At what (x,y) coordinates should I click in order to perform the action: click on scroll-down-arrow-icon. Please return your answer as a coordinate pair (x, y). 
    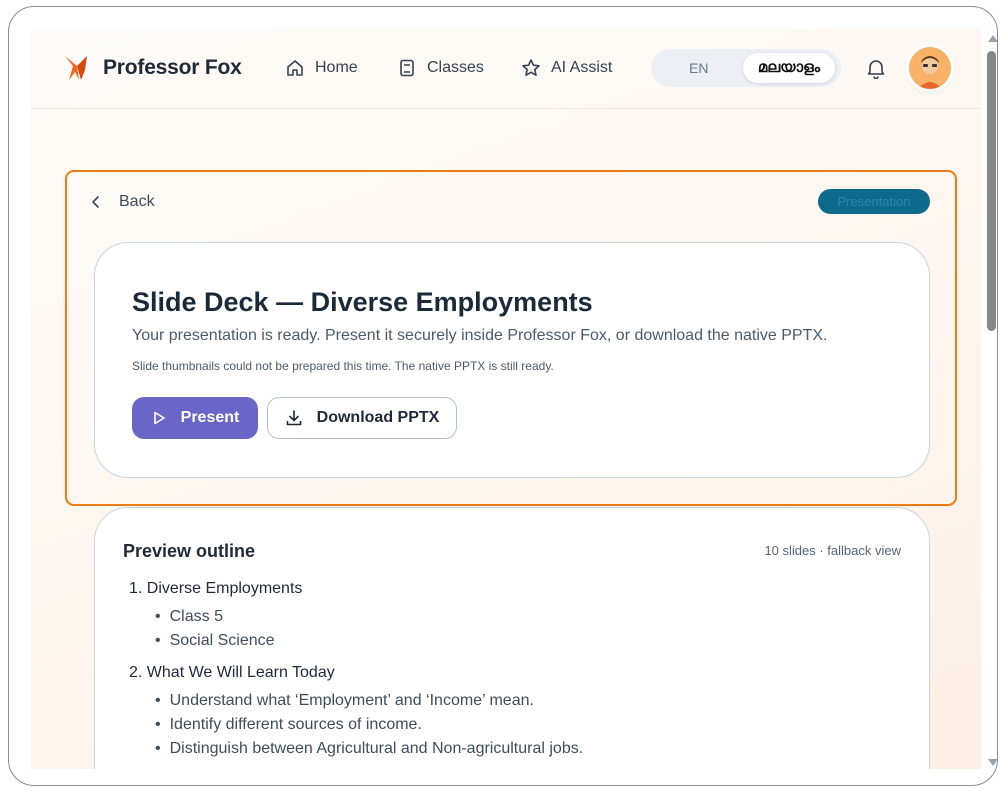
    Looking at the image, I should click on (992, 762).